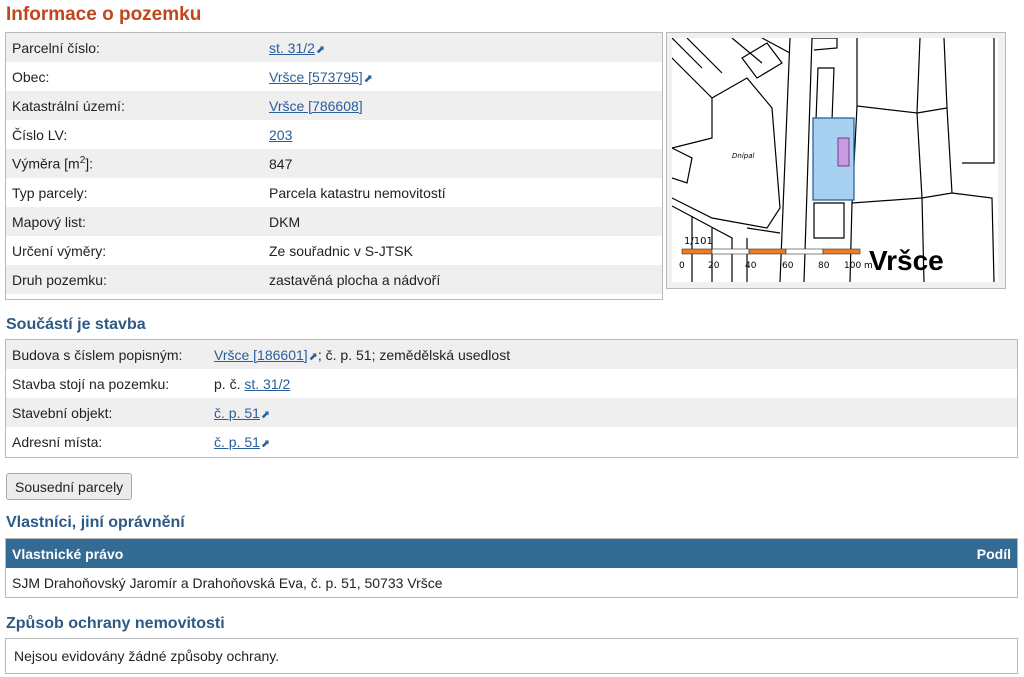 The image size is (1024, 677). I want to click on table-row: Určení výměry: Ze souřadnic v S-JTSK, so click(334, 250).